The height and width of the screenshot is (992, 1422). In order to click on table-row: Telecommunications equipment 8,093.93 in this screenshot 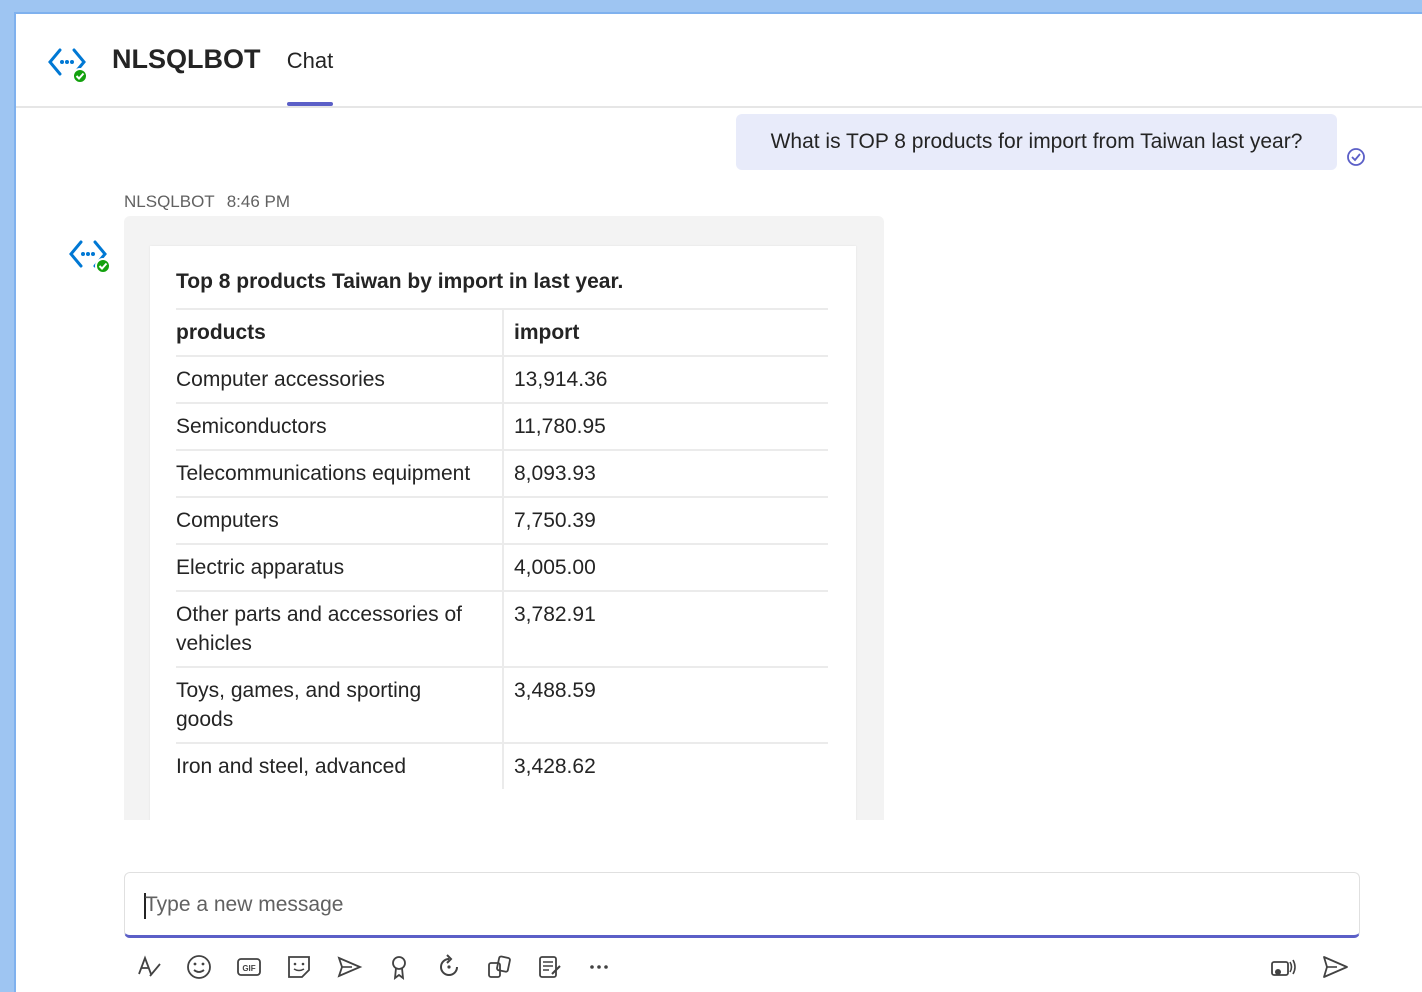, I will do `click(502, 472)`.